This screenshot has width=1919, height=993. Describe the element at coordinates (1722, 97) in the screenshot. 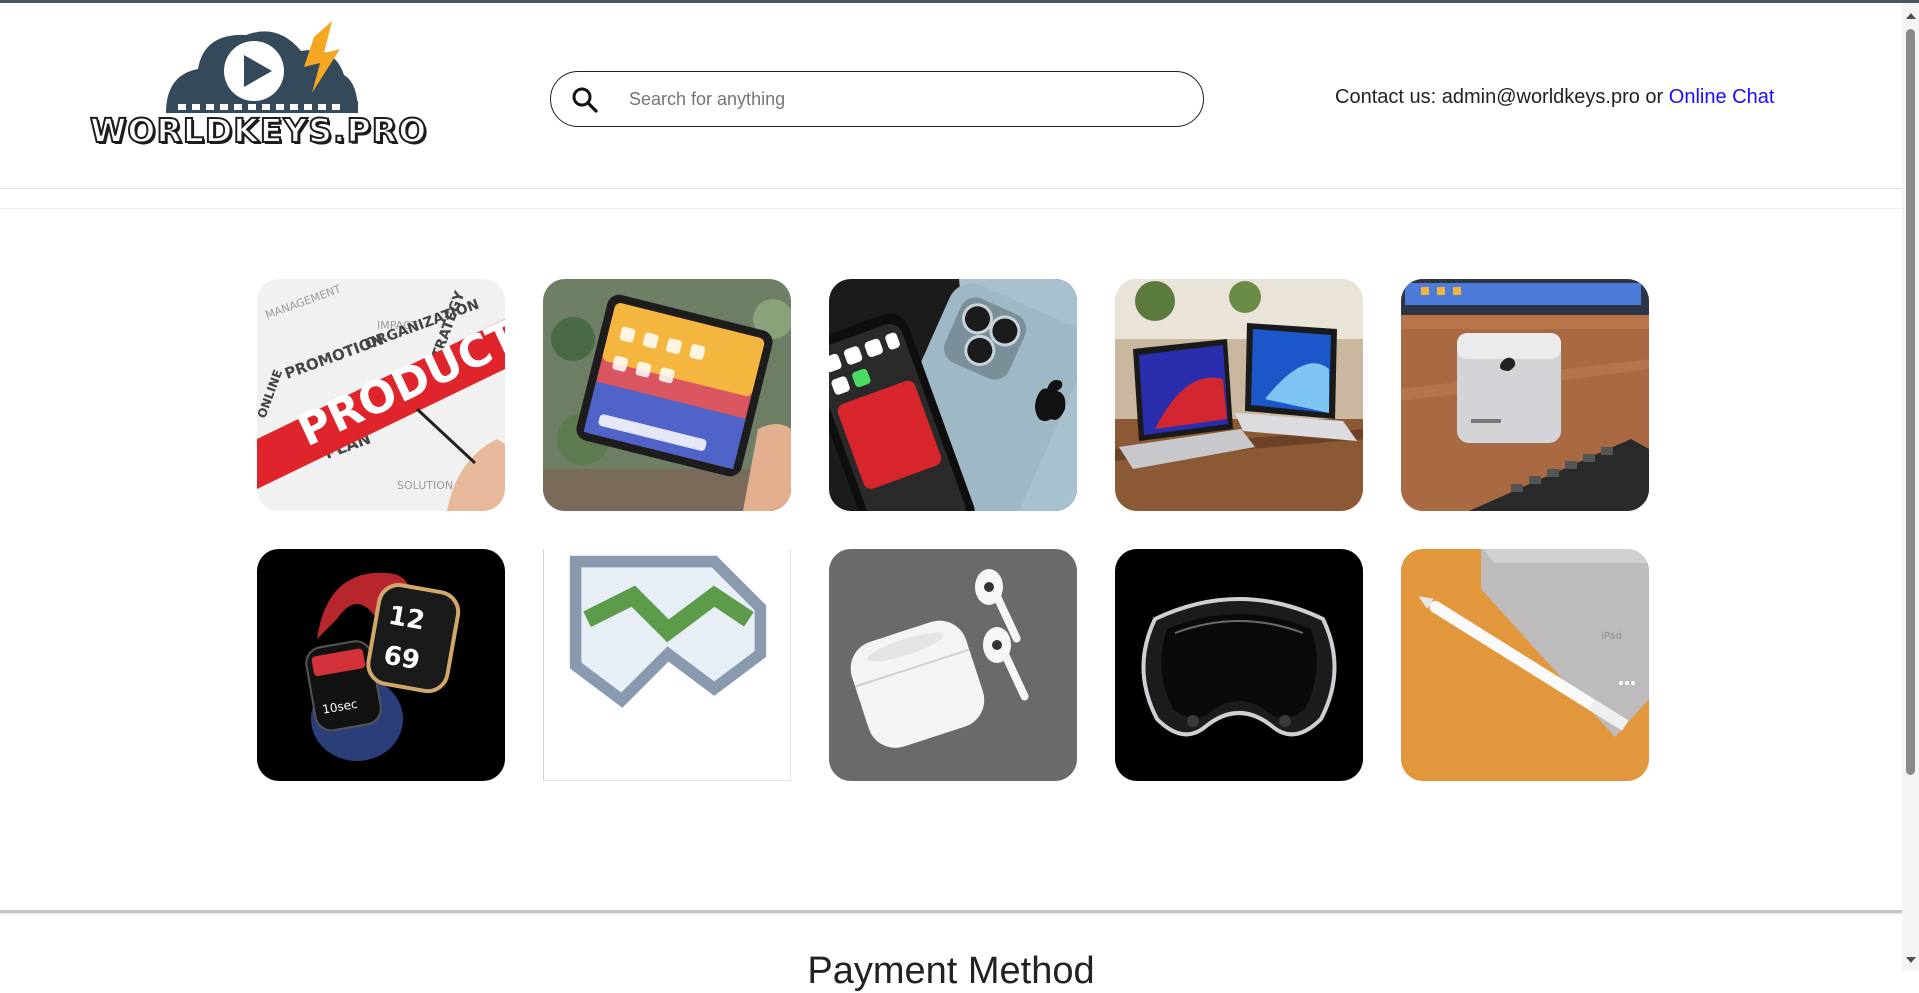

I see `online-chat-link: Online Chat` at that location.